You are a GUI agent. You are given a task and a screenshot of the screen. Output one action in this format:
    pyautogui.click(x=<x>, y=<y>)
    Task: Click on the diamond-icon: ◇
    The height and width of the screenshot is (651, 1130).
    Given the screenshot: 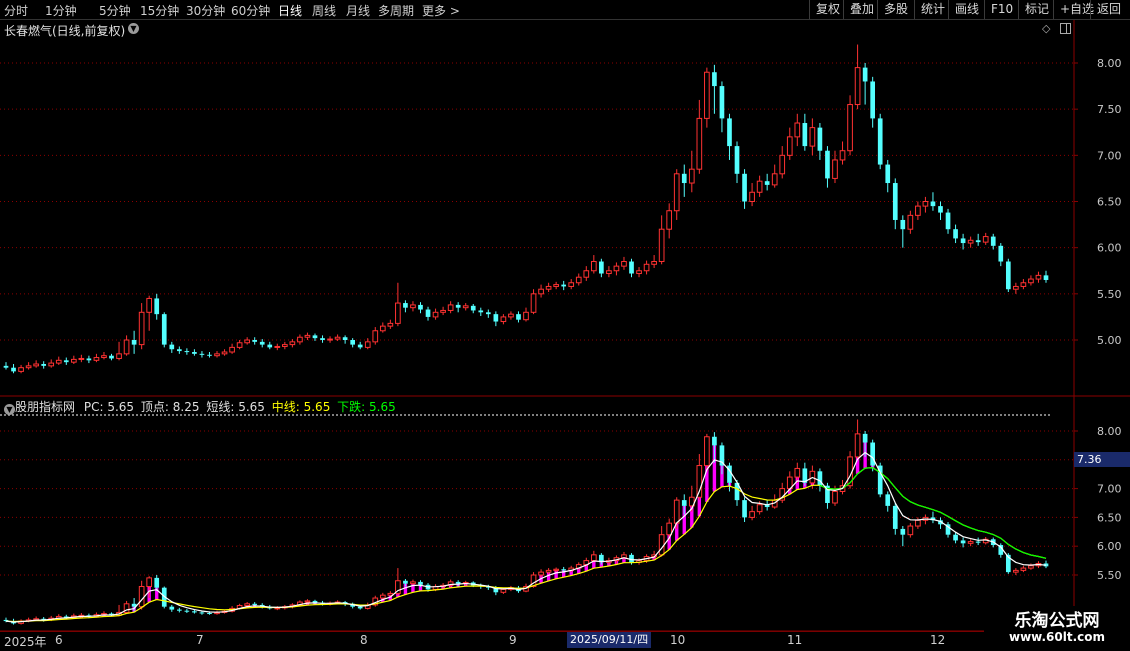 What is the action you would take?
    pyautogui.click(x=1048, y=29)
    